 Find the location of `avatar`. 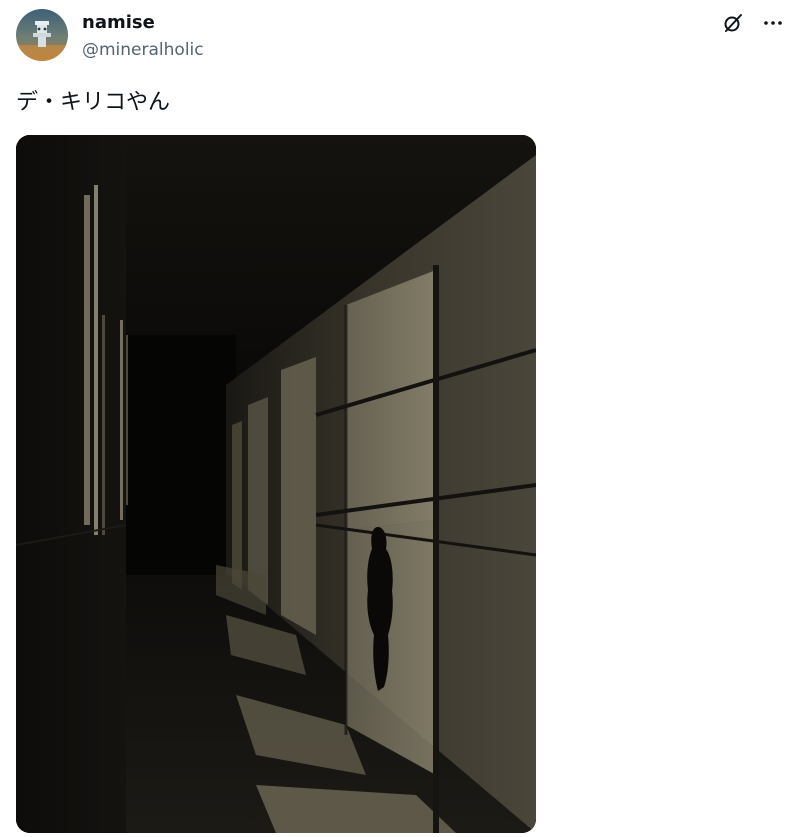

avatar is located at coordinates (42, 35).